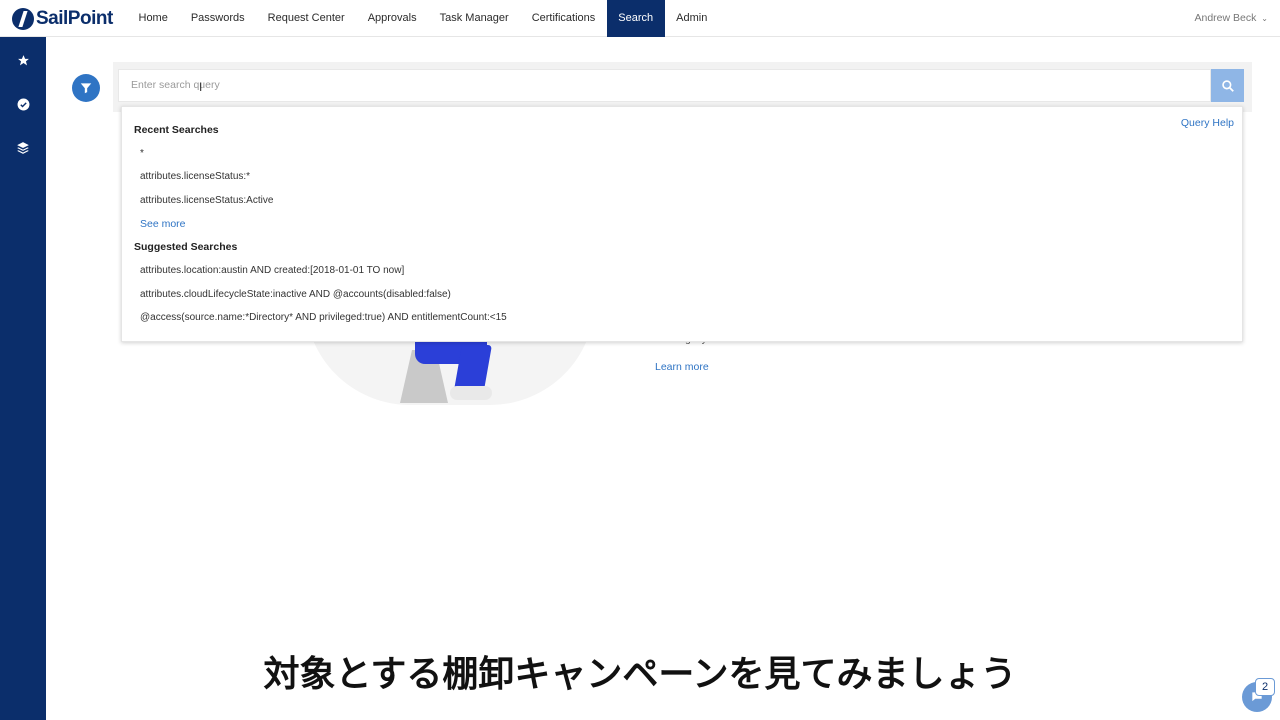 The image size is (1280, 720). What do you see at coordinates (635, 18) in the screenshot?
I see `nav-search: Search` at bounding box center [635, 18].